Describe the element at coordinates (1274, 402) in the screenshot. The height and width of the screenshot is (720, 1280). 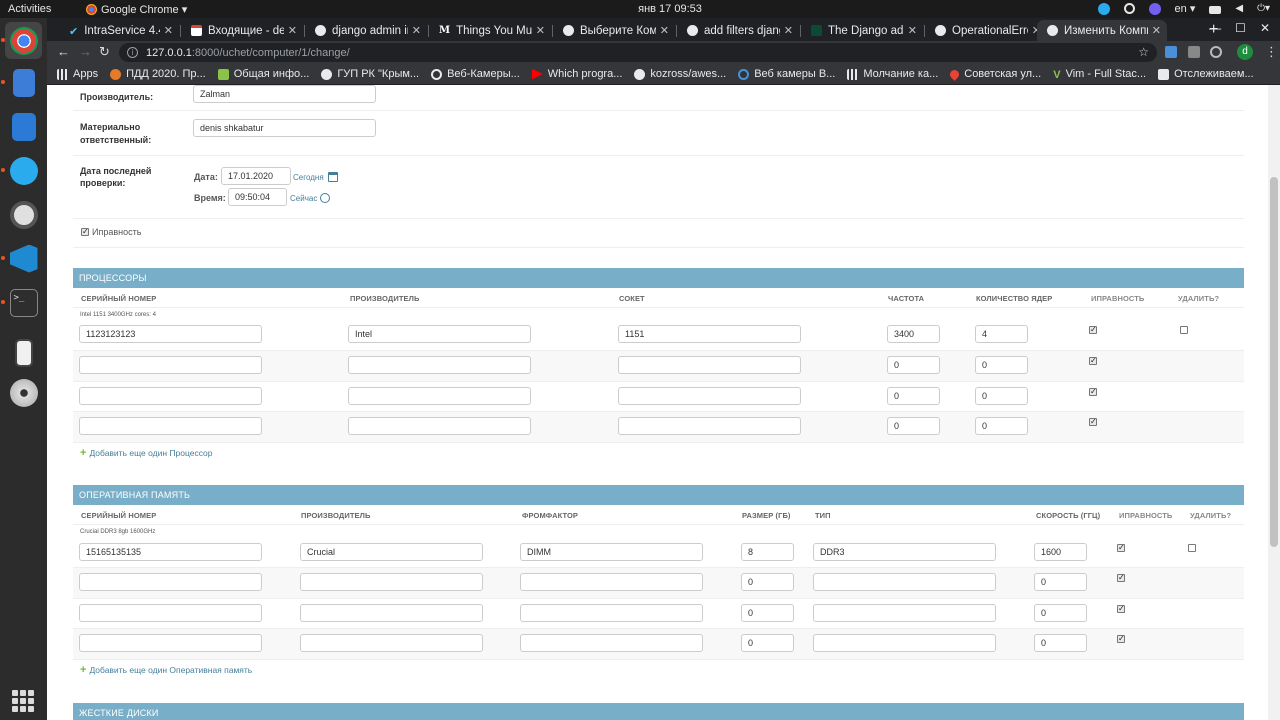
I see `page-scrollbar` at that location.